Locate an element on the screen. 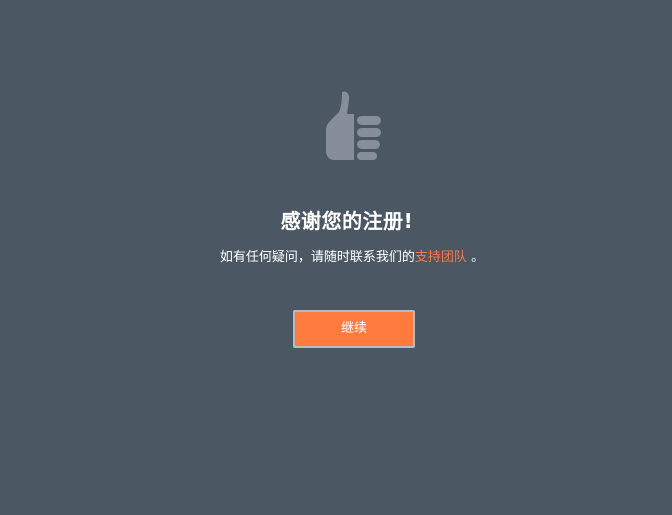  help-message-text: 如有任何疑问，请随时联系我们的 is located at coordinates (317, 257).